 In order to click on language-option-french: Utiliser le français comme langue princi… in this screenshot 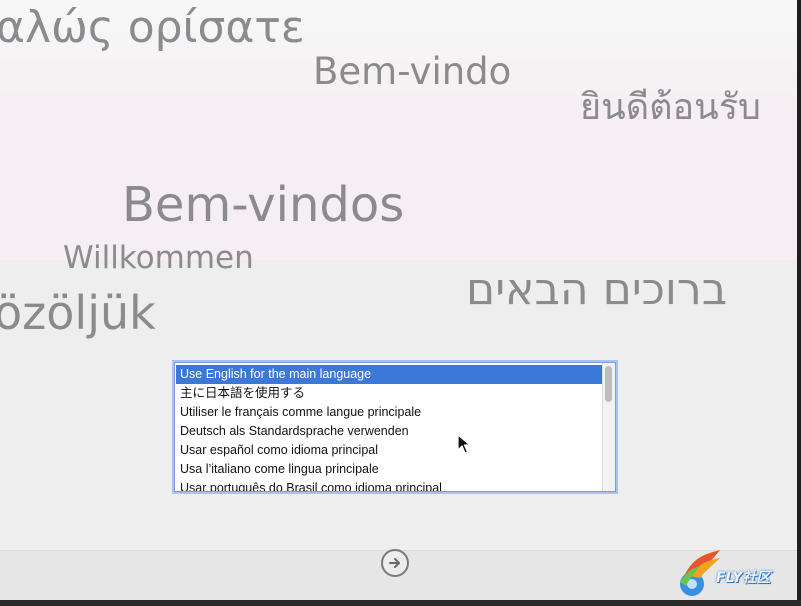, I will do `click(389, 412)`.